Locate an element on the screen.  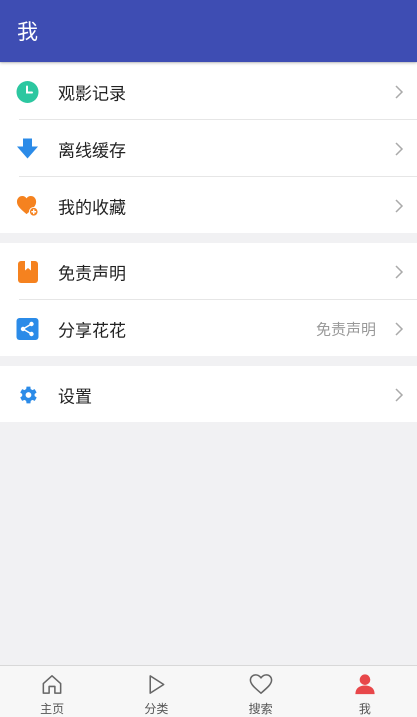
tab-me: 我 is located at coordinates (365, 691).